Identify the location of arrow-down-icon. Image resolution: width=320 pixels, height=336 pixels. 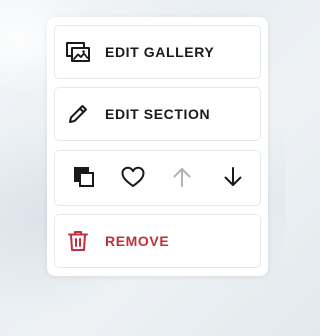
(233, 179).